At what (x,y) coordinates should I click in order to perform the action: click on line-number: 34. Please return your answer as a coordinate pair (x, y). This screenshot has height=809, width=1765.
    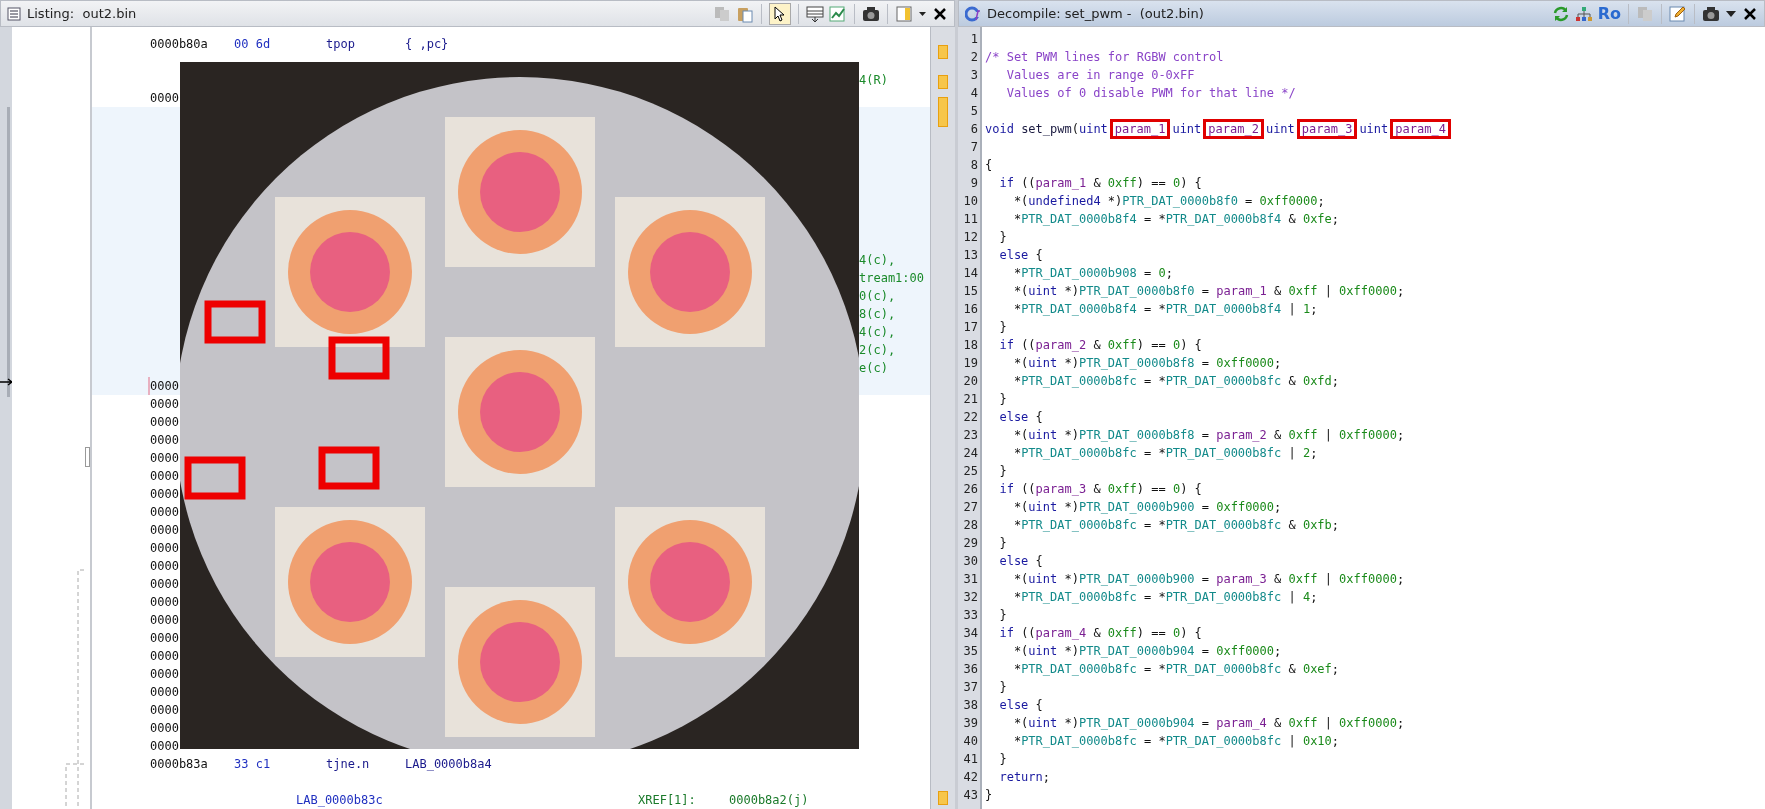
    Looking at the image, I should click on (970, 633).